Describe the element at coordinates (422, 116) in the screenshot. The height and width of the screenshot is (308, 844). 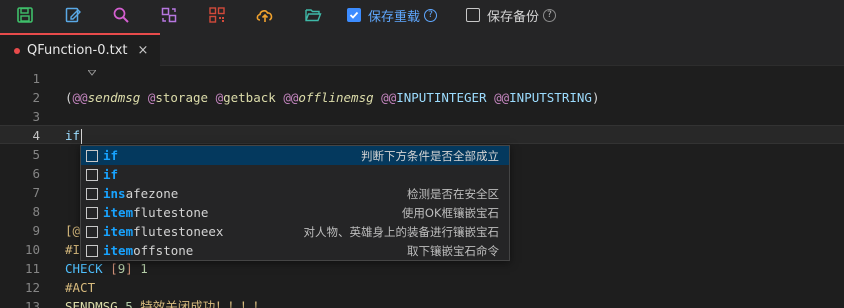
I see `code-line: 3` at that location.